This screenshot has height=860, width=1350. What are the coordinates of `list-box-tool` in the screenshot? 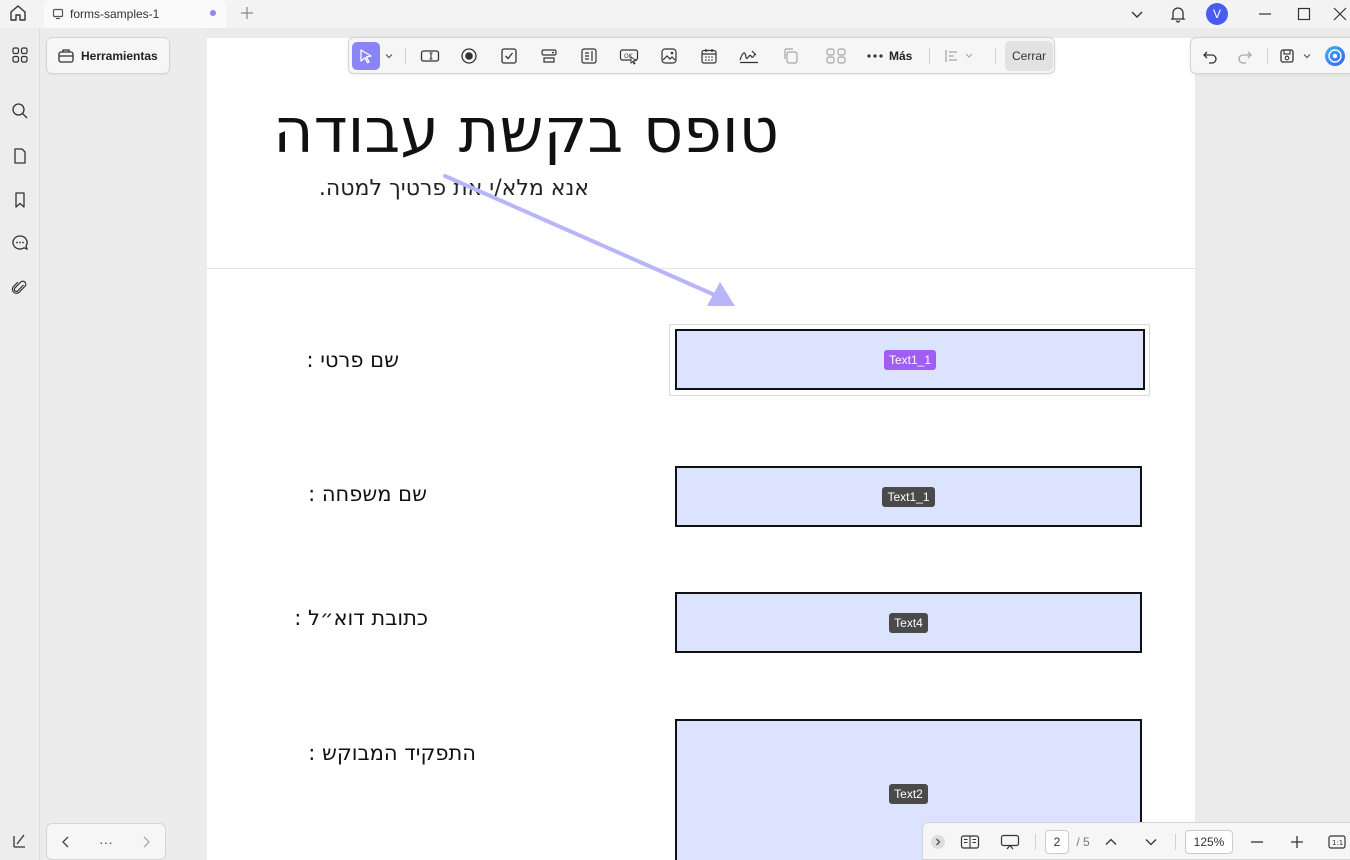 It's located at (589, 56).